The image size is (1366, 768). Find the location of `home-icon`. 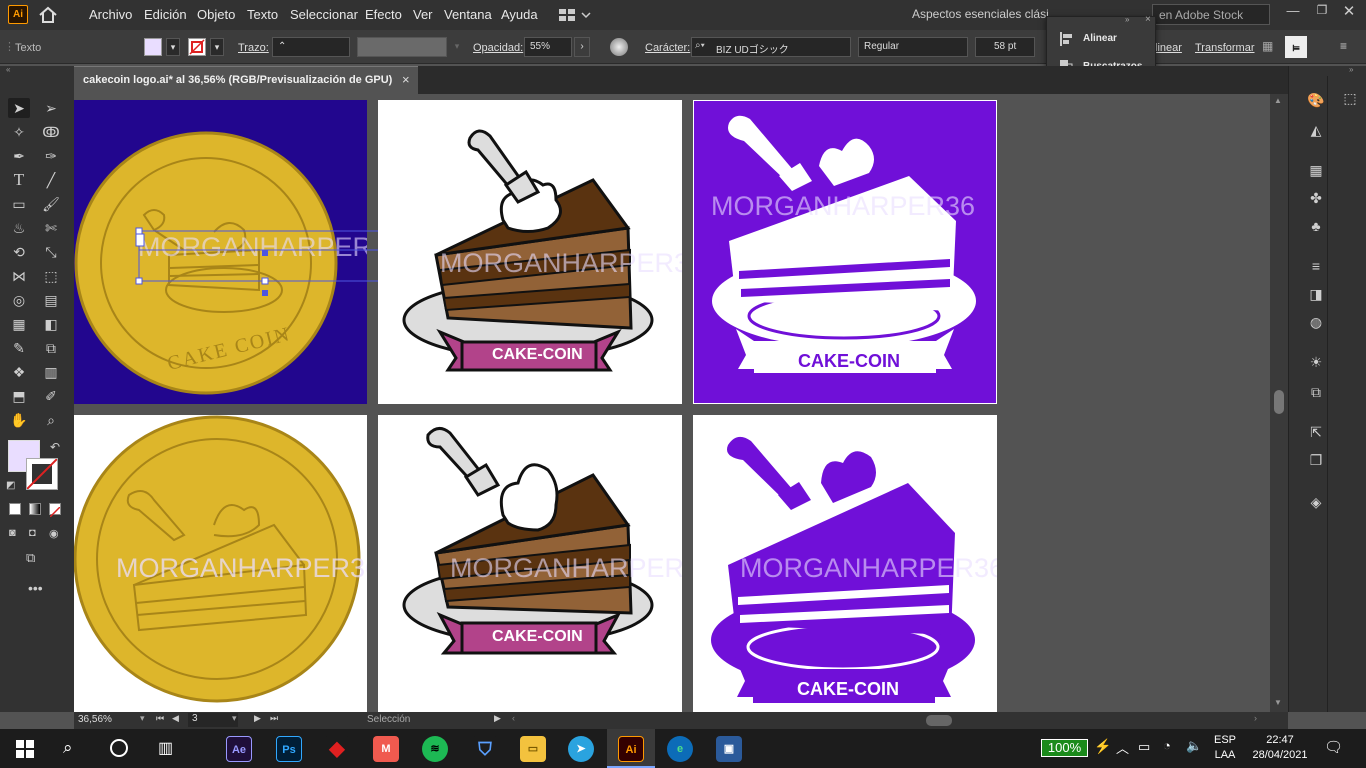

home-icon is located at coordinates (48, 15).